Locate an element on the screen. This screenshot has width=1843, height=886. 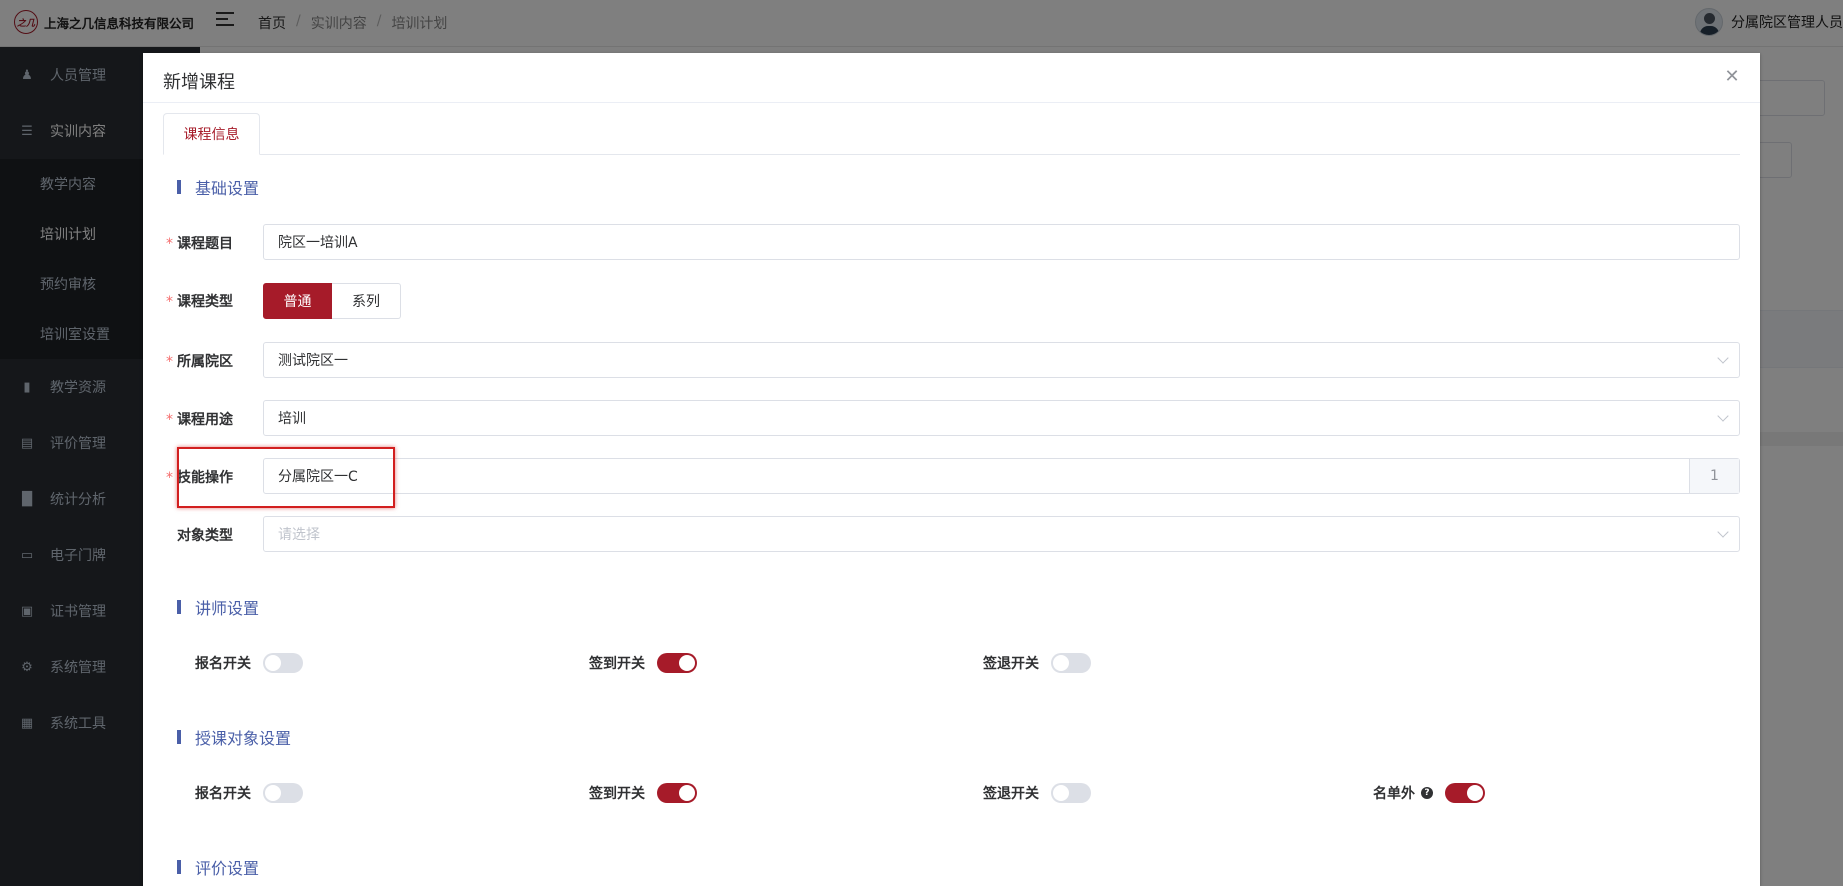
skill-count-badge: 1 is located at coordinates (1714, 476).